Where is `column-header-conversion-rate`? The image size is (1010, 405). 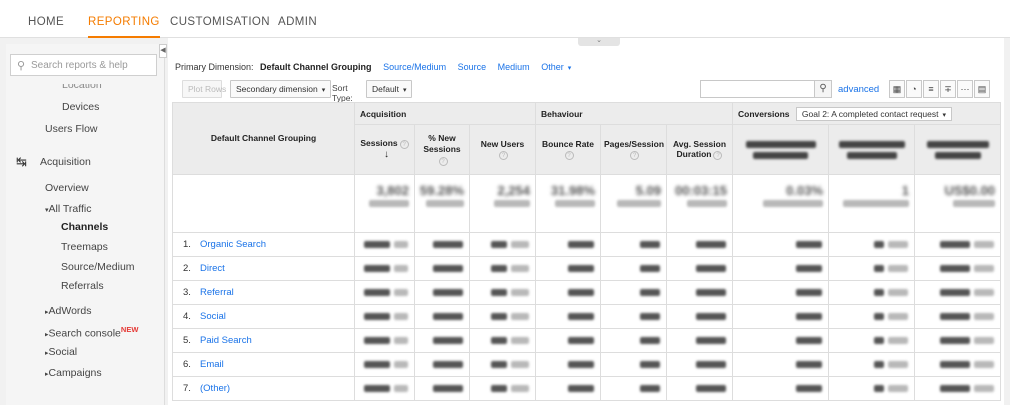
column-header-conversion-rate is located at coordinates (781, 149).